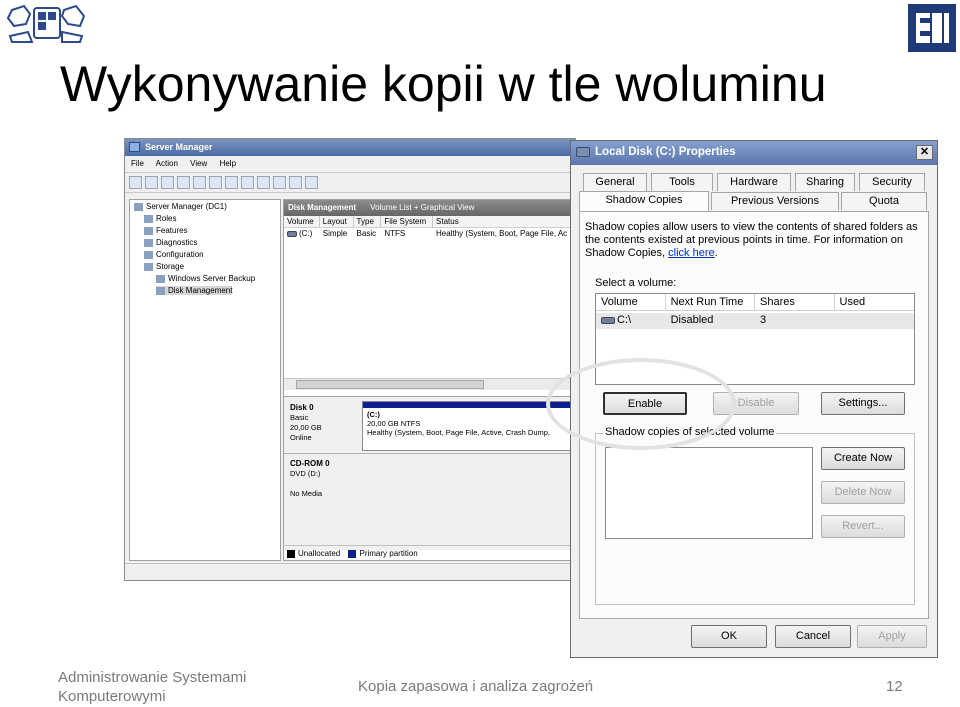  Describe the element at coordinates (164, 266) in the screenshot. I see `tree-item-storage: Storage` at that location.